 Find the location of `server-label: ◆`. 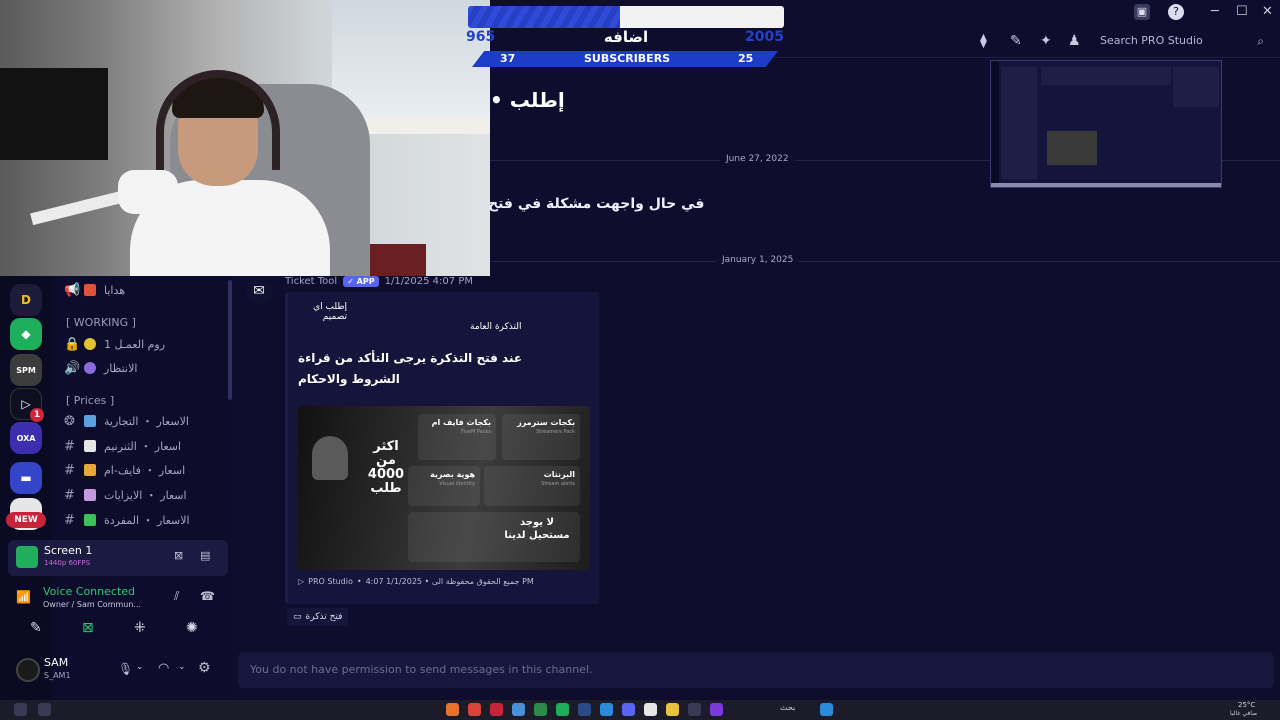

server-label: ◆ is located at coordinates (26, 334).